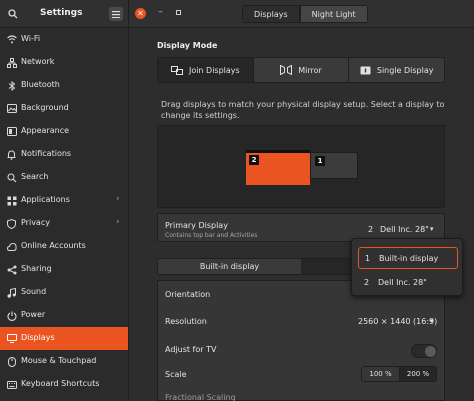 The image size is (474, 401). I want to click on menu-button, so click(116, 14).